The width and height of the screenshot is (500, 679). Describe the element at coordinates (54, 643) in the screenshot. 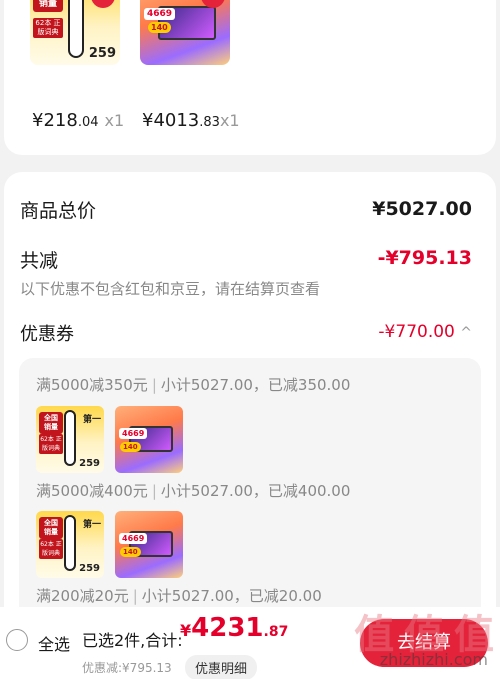

I see `select-all-label: 全选` at that location.